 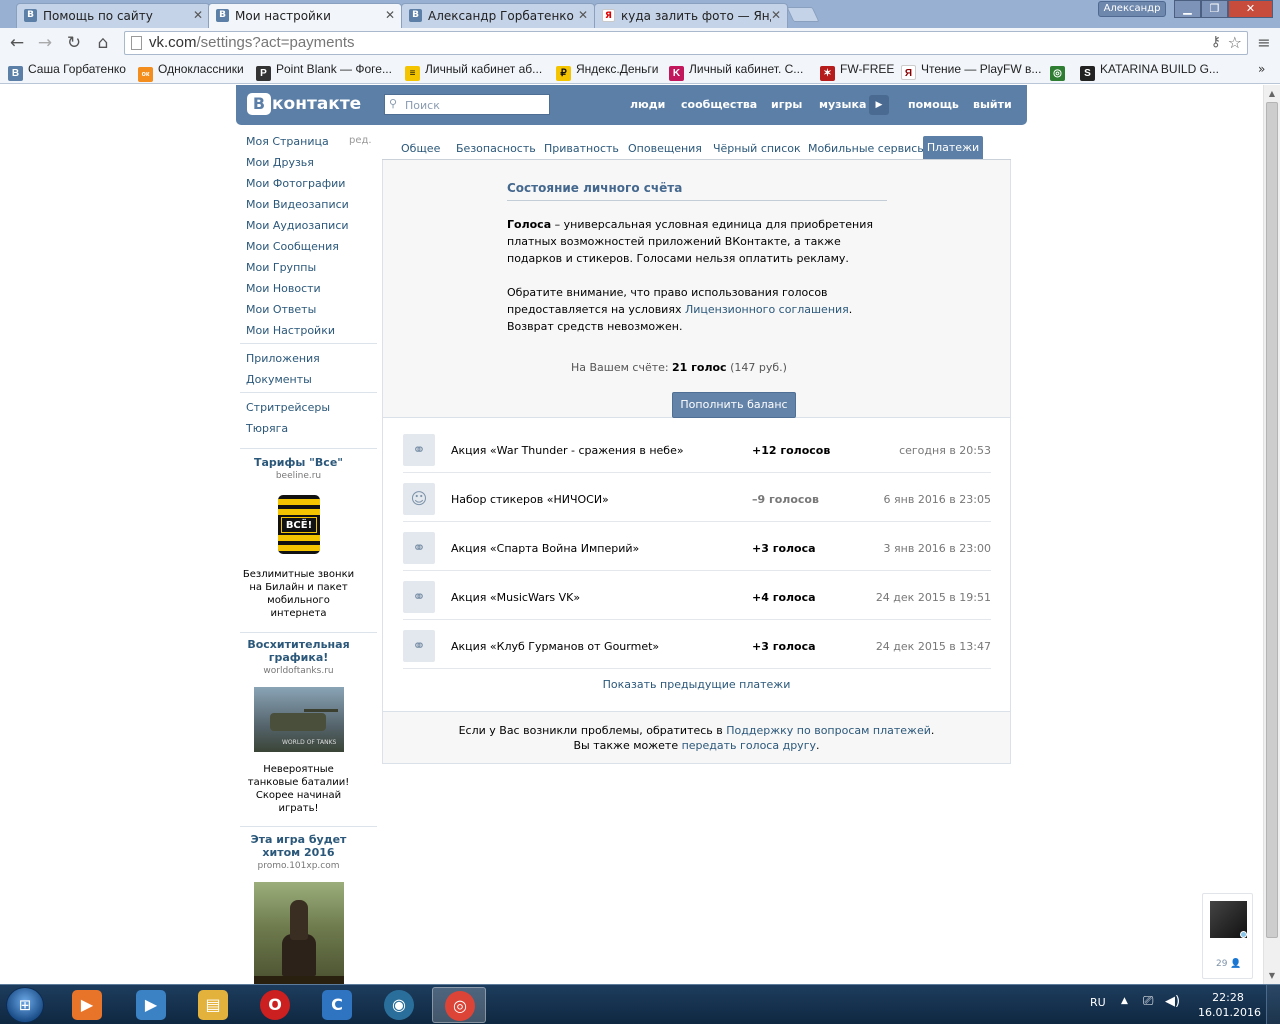 I want to click on bookmark-sasha: В Саша Горбатенко, so click(x=67, y=71).